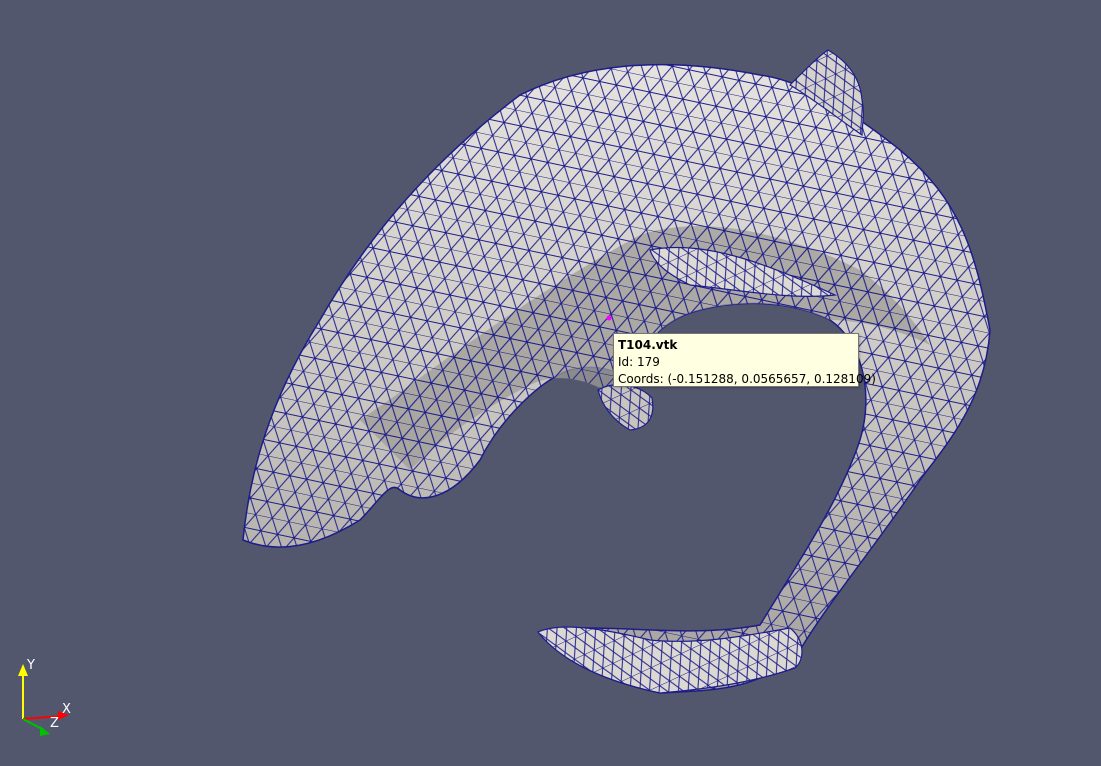  What do you see at coordinates (626, 362) in the screenshot?
I see `tooltip-id-label: Id:` at bounding box center [626, 362].